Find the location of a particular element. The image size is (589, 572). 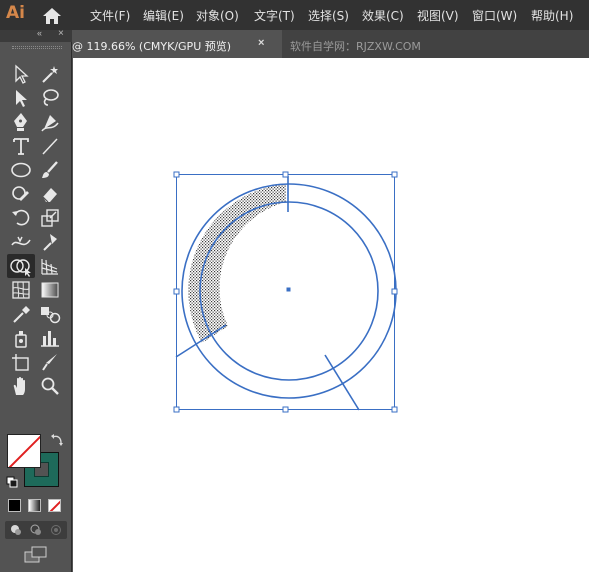

column-graph-tool-icon is located at coordinates (50, 338).